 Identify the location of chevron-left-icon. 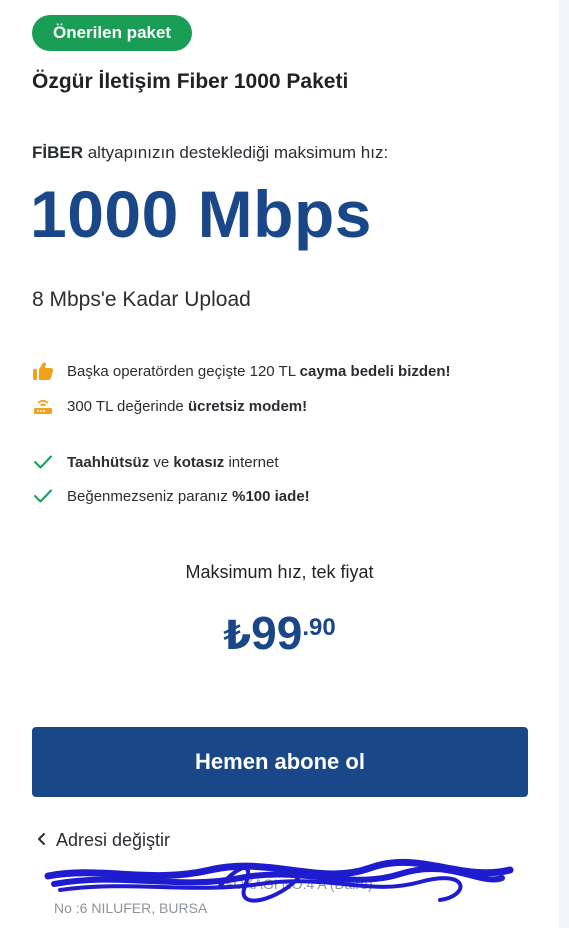
(41, 840).